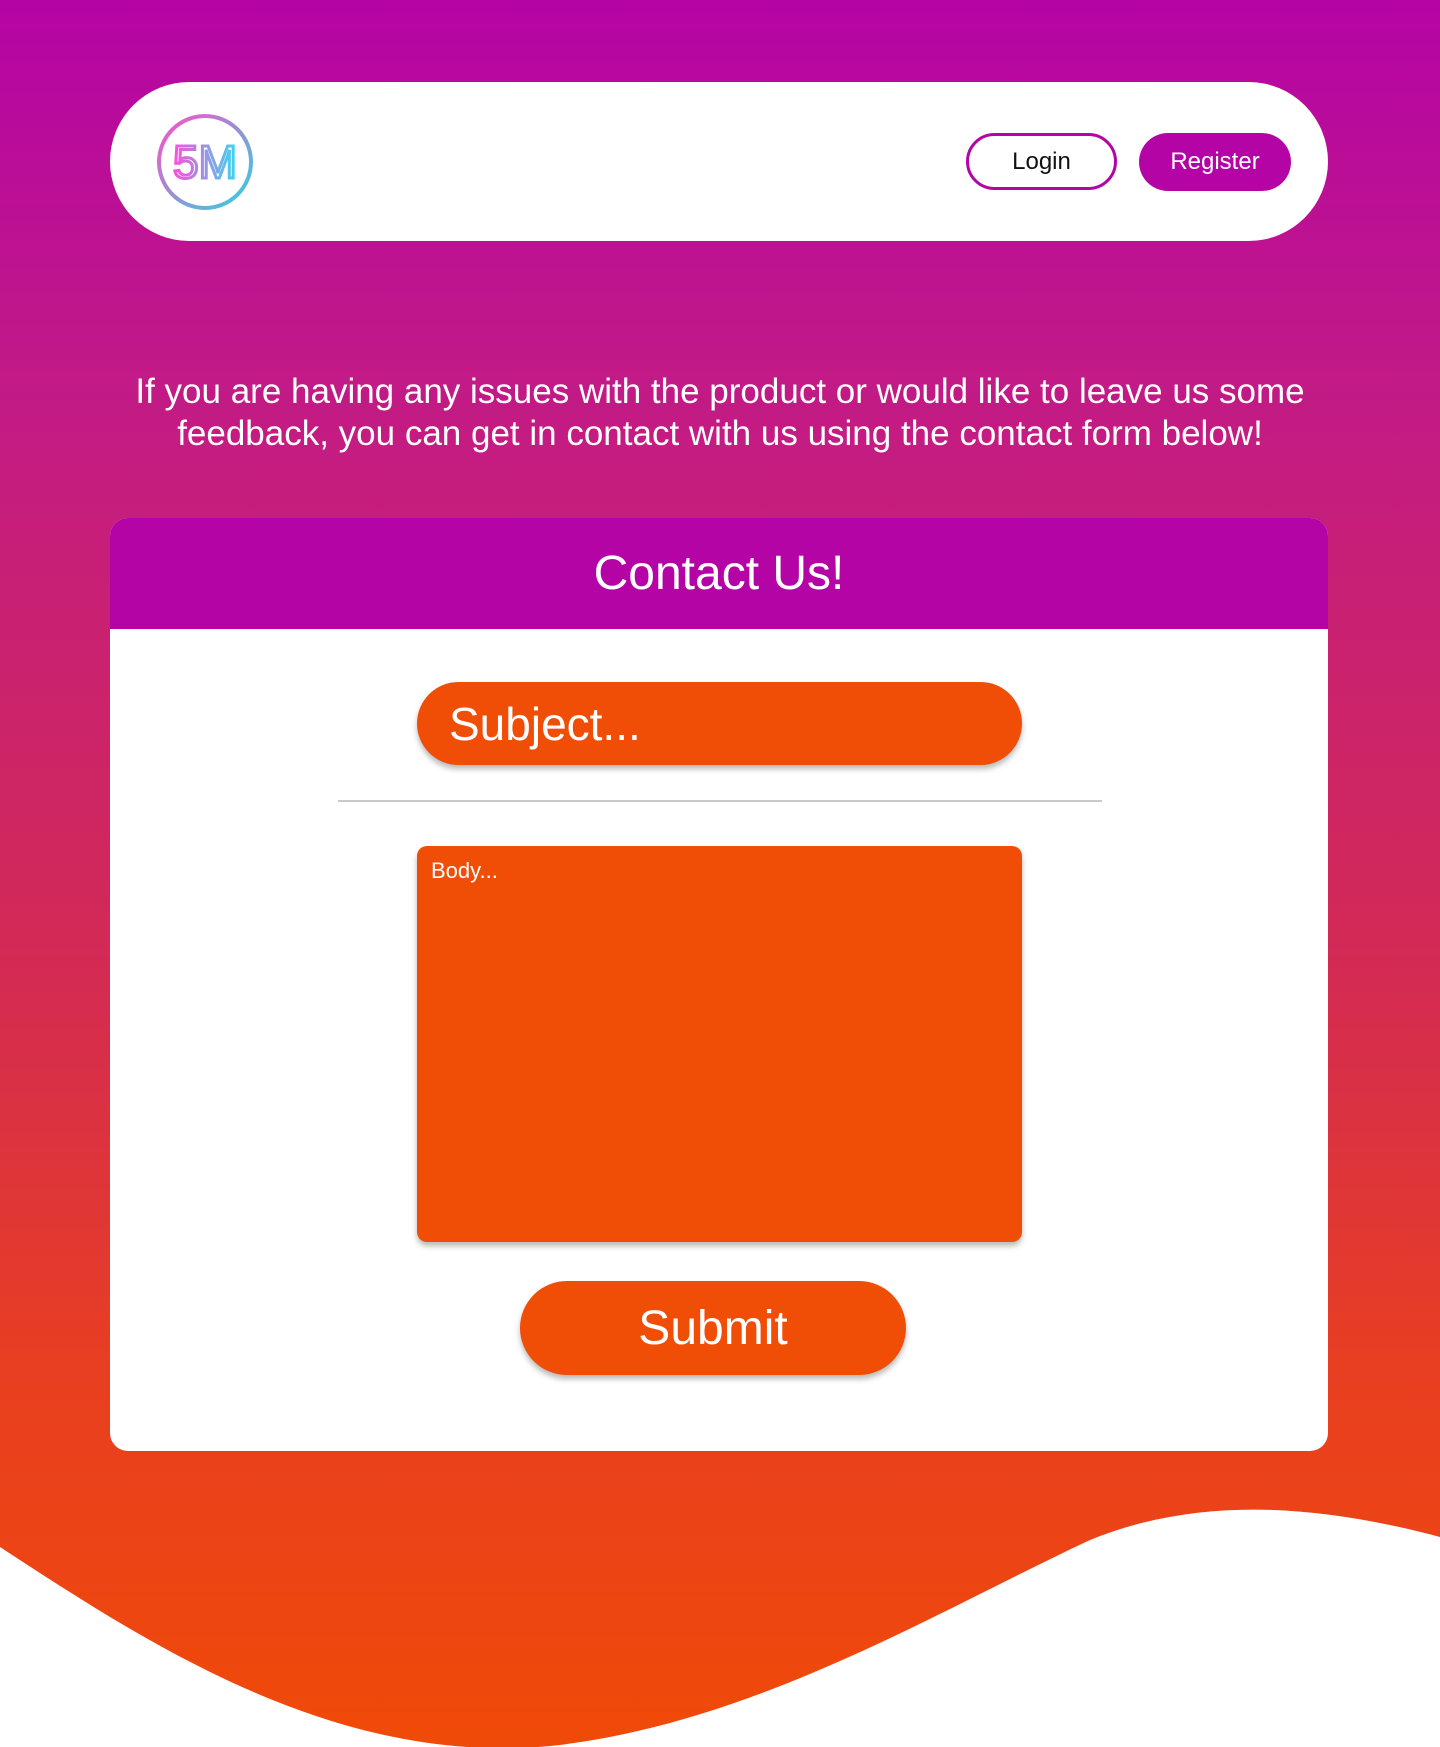  I want to click on submit-button: Submit, so click(713, 1328).